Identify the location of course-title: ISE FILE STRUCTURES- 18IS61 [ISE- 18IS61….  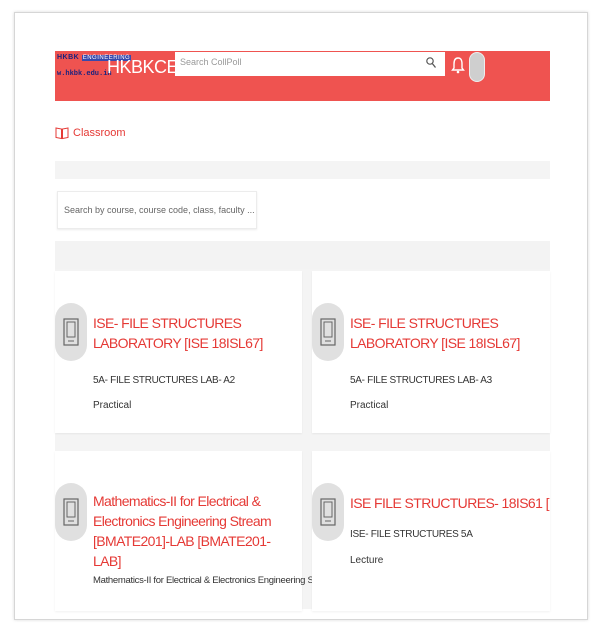
(450, 503).